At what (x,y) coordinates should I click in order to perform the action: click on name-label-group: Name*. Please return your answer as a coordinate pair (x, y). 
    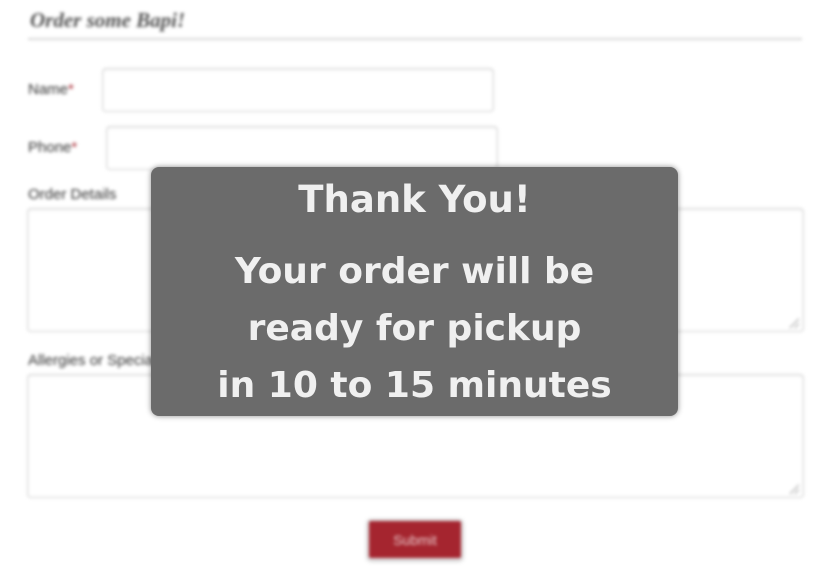
    Looking at the image, I should click on (51, 89).